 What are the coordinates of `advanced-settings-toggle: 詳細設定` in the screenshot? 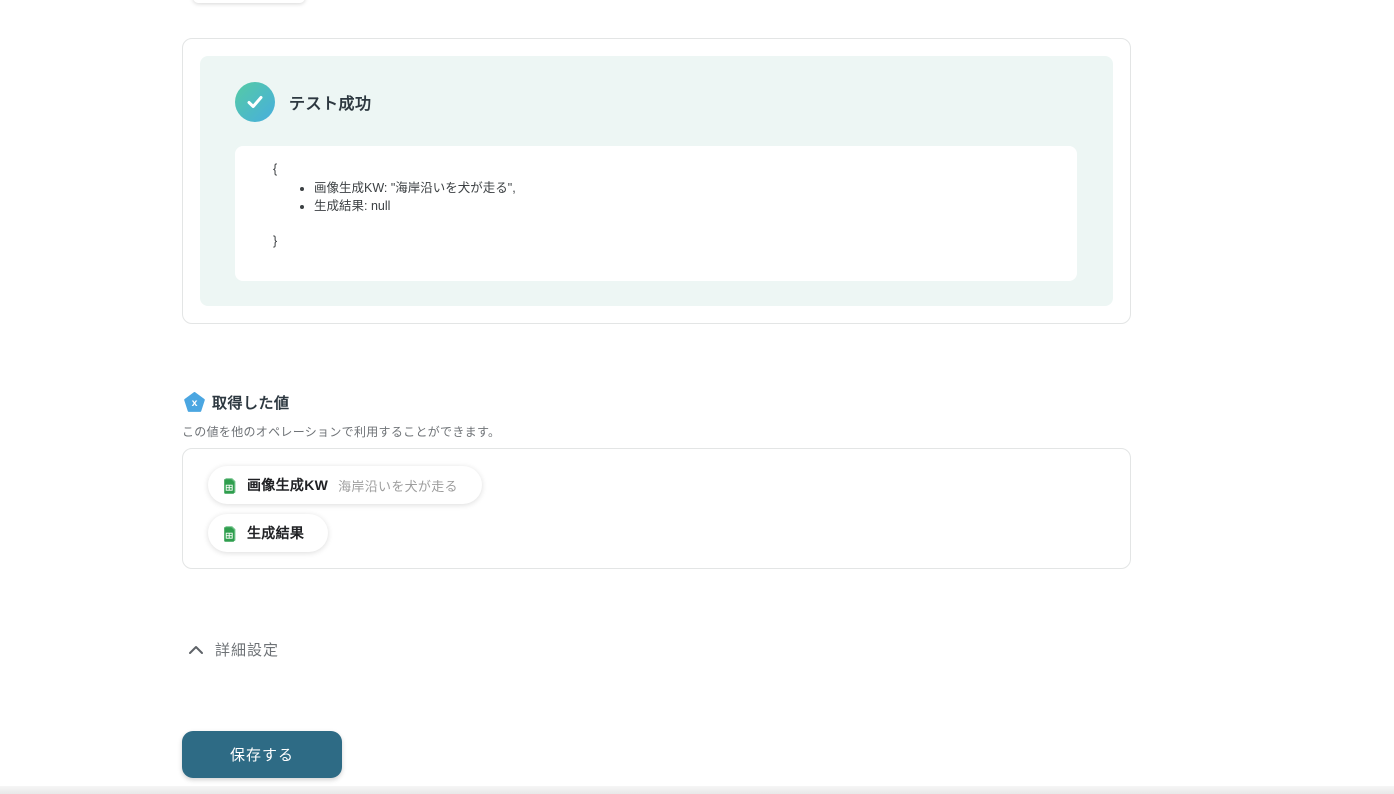 It's located at (233, 649).